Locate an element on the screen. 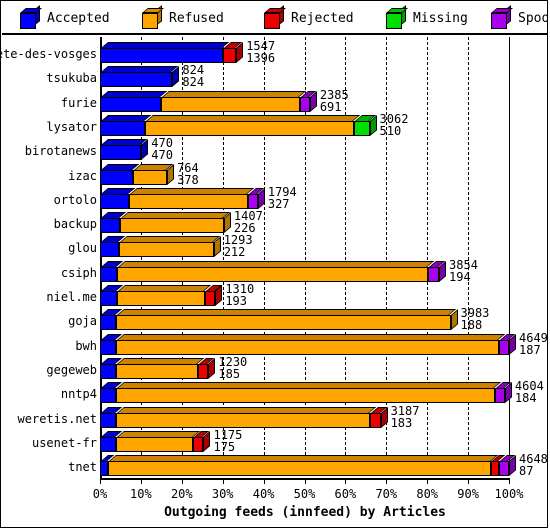 The height and width of the screenshot is (530, 550). bar-value-label: 2385 691 is located at coordinates (334, 101).